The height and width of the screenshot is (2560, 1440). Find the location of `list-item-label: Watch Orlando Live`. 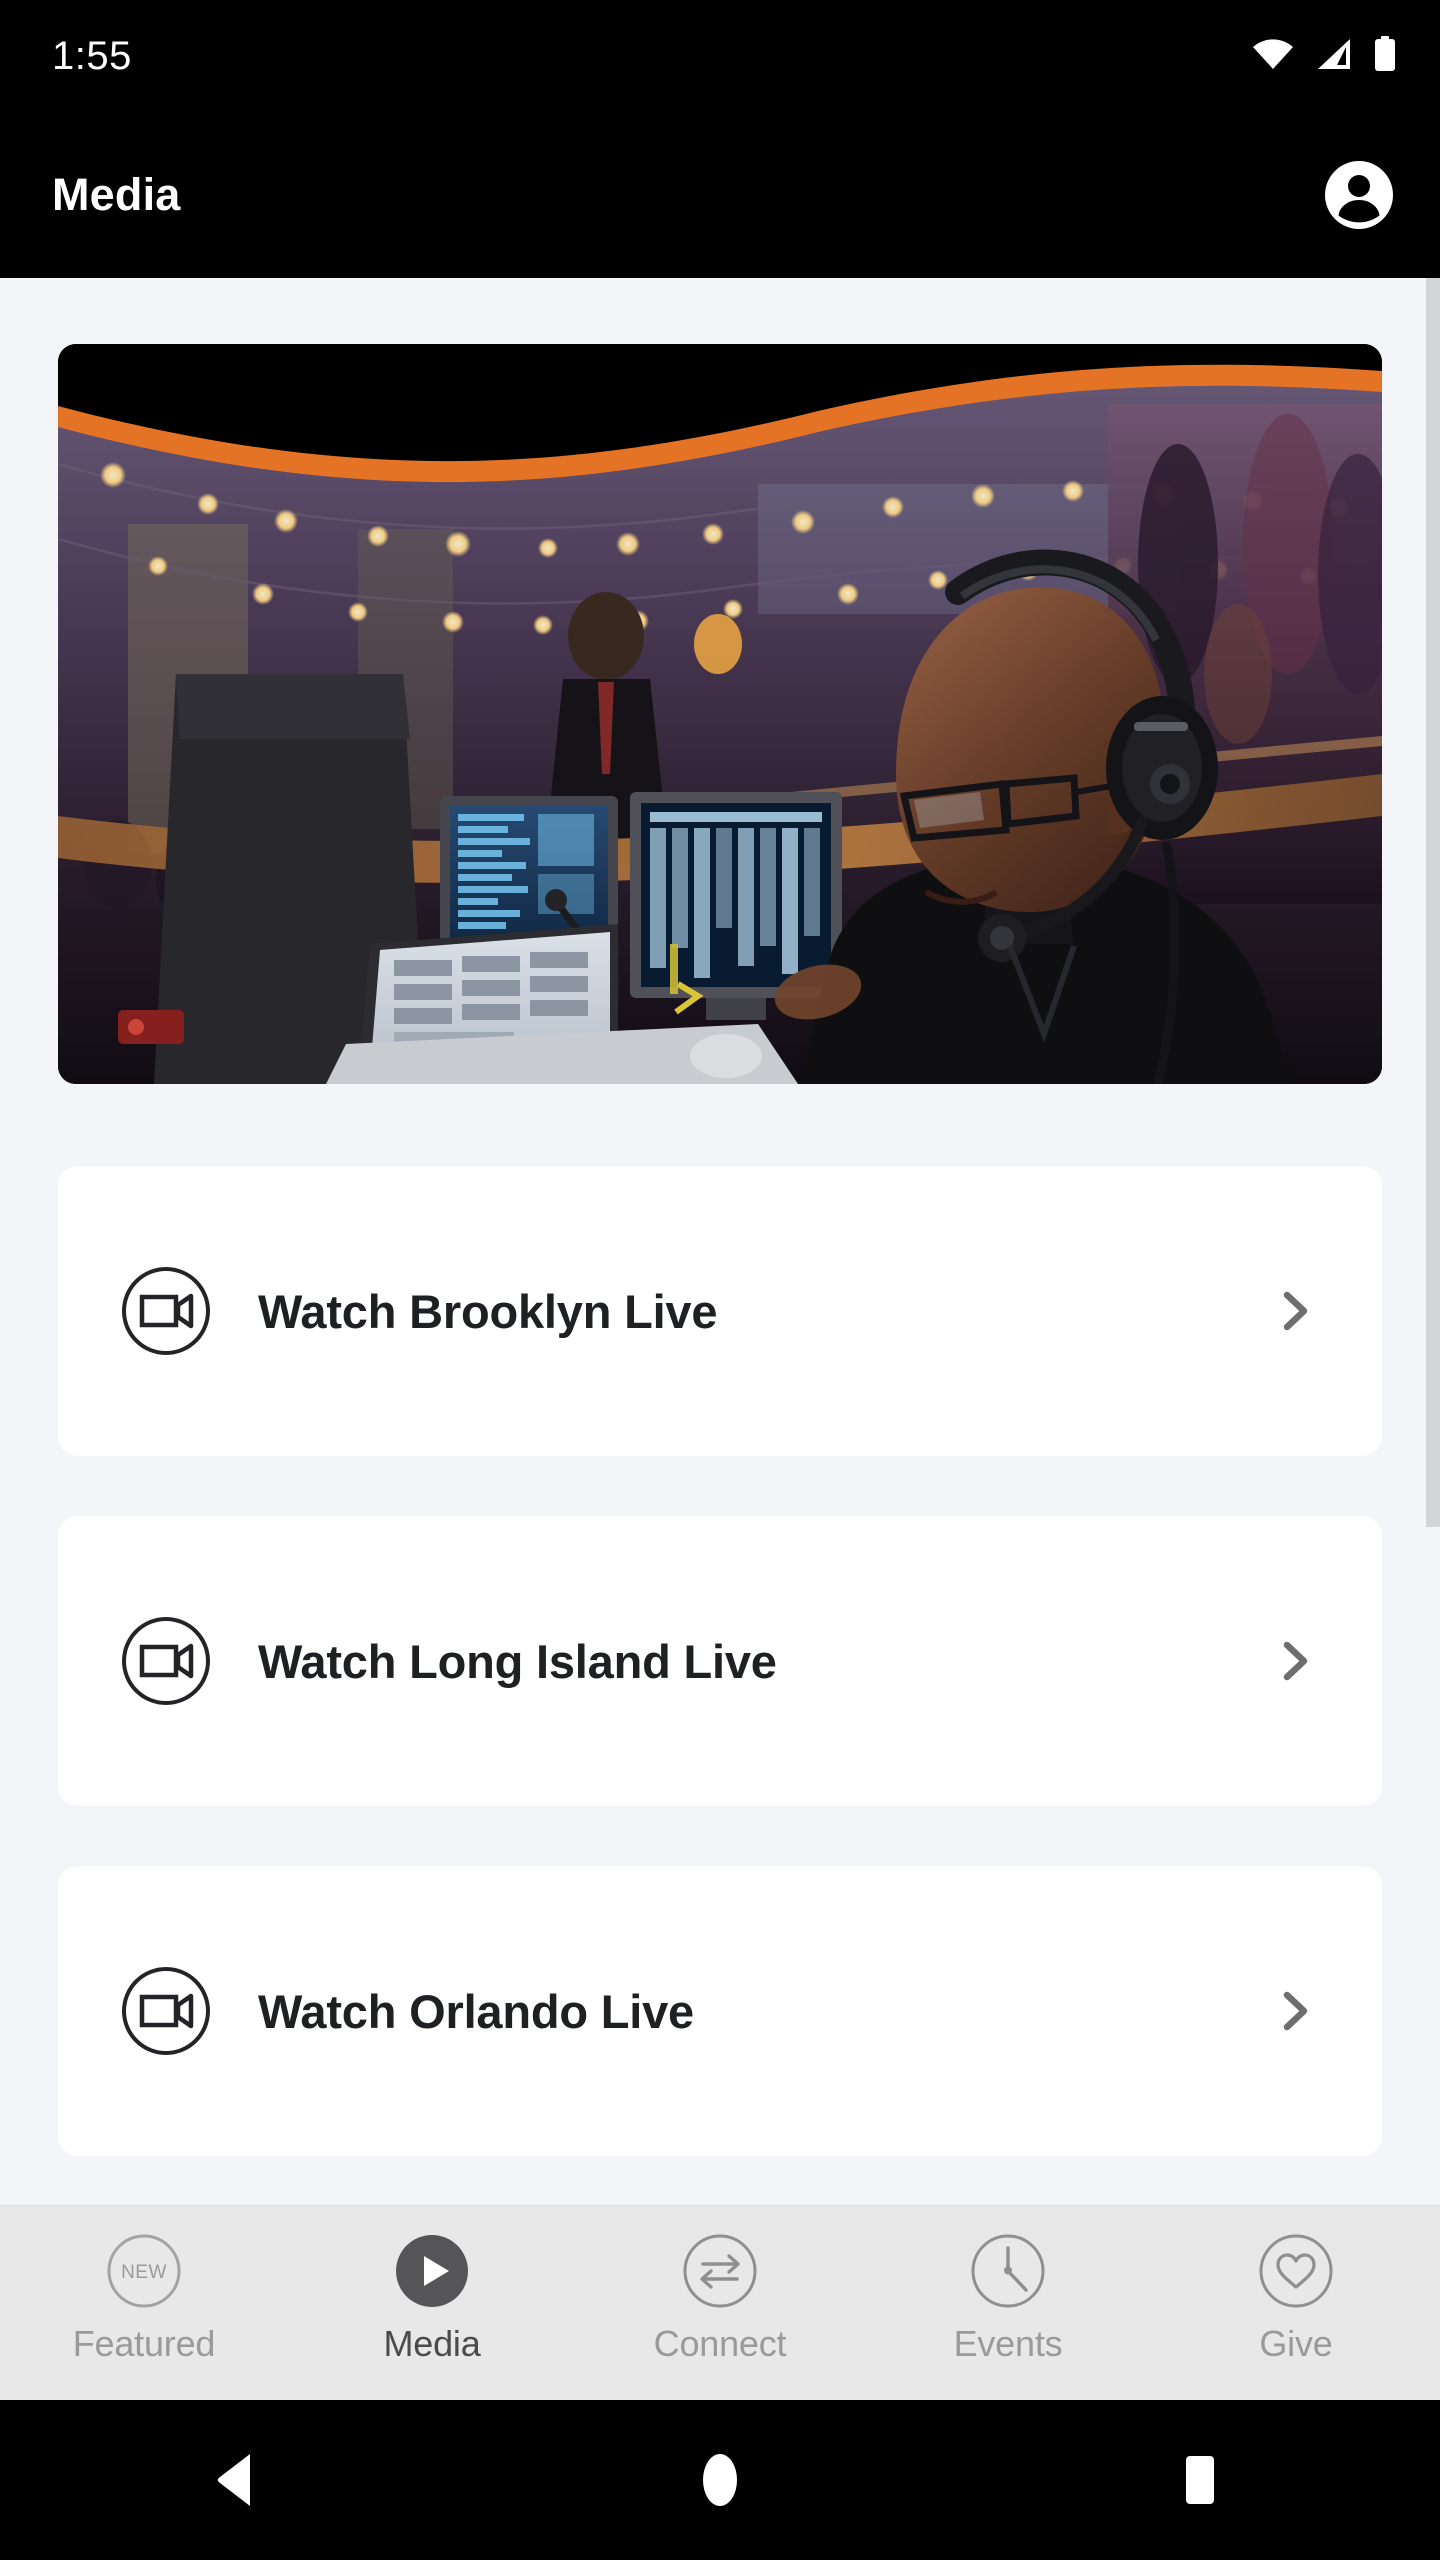

list-item-label: Watch Orlando Live is located at coordinates (476, 2011).